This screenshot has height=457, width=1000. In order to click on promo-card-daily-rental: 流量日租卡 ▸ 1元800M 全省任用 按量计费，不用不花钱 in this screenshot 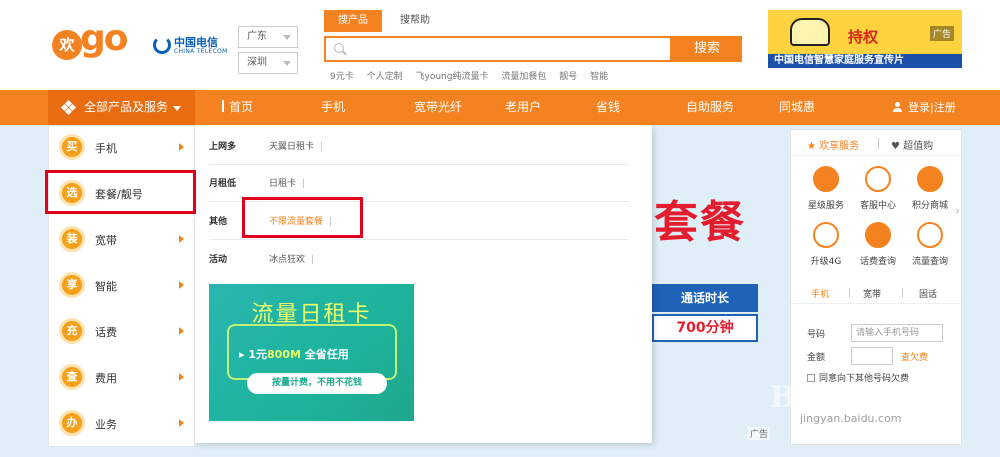, I will do `click(311, 352)`.